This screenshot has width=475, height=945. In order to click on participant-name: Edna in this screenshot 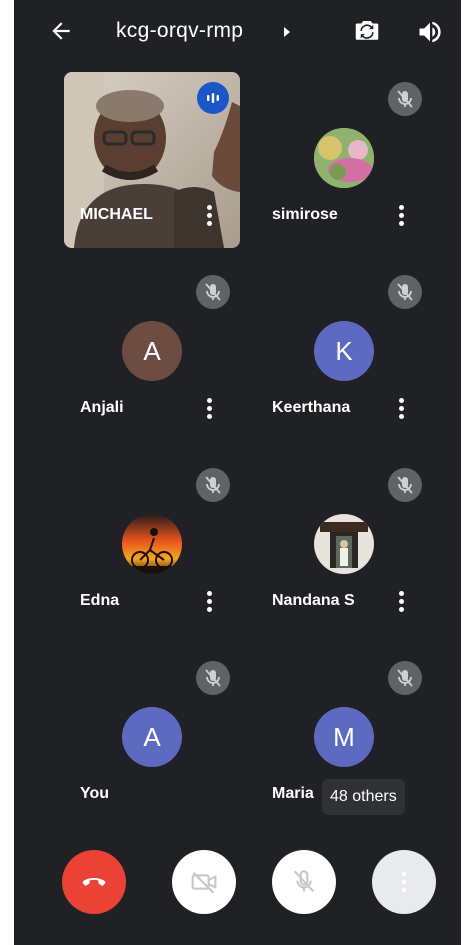, I will do `click(100, 600)`.